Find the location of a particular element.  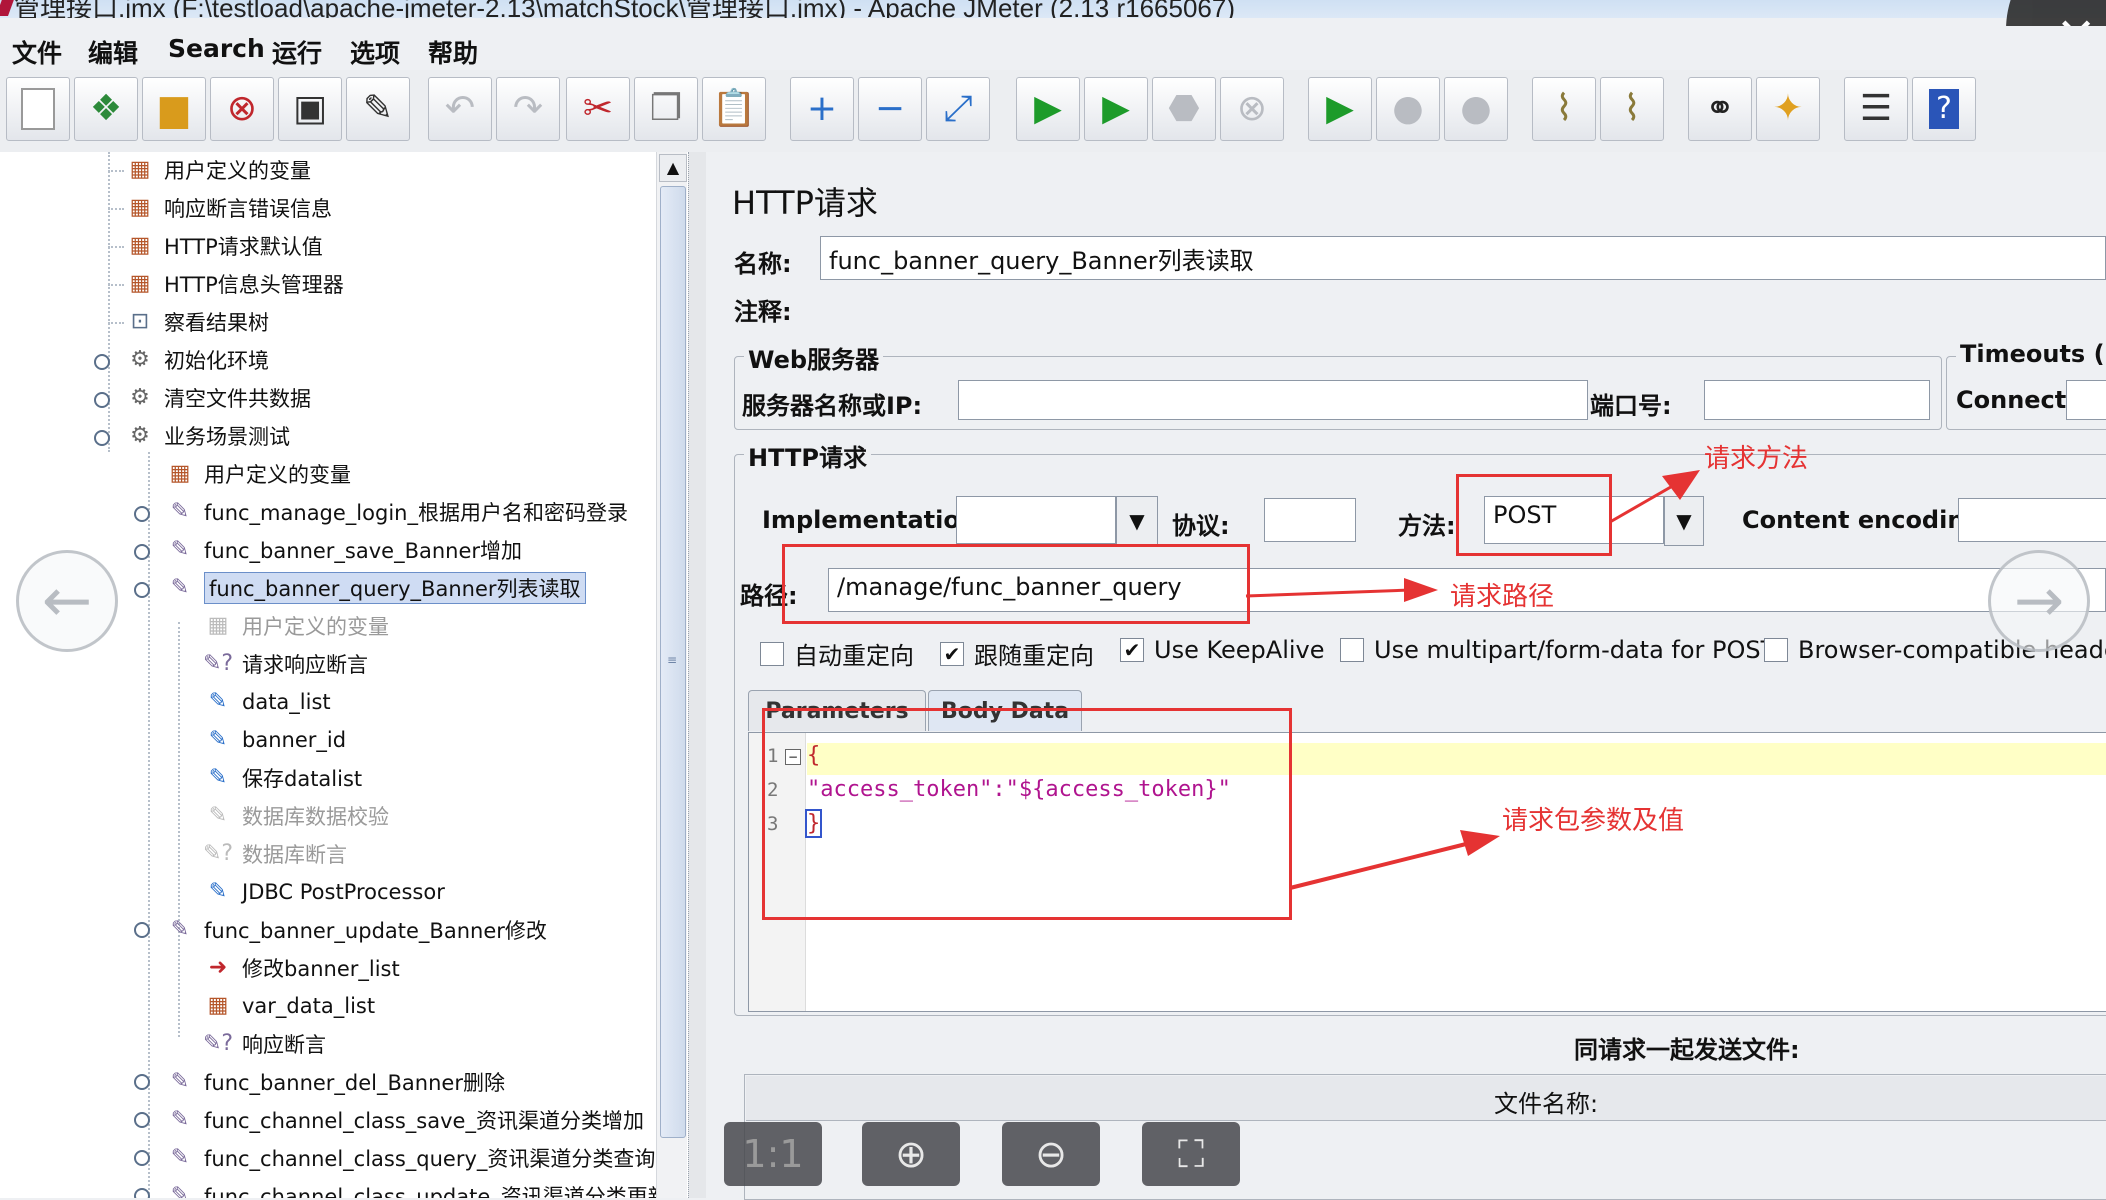

annotation-method: 请求方法 is located at coordinates (1756, 459).